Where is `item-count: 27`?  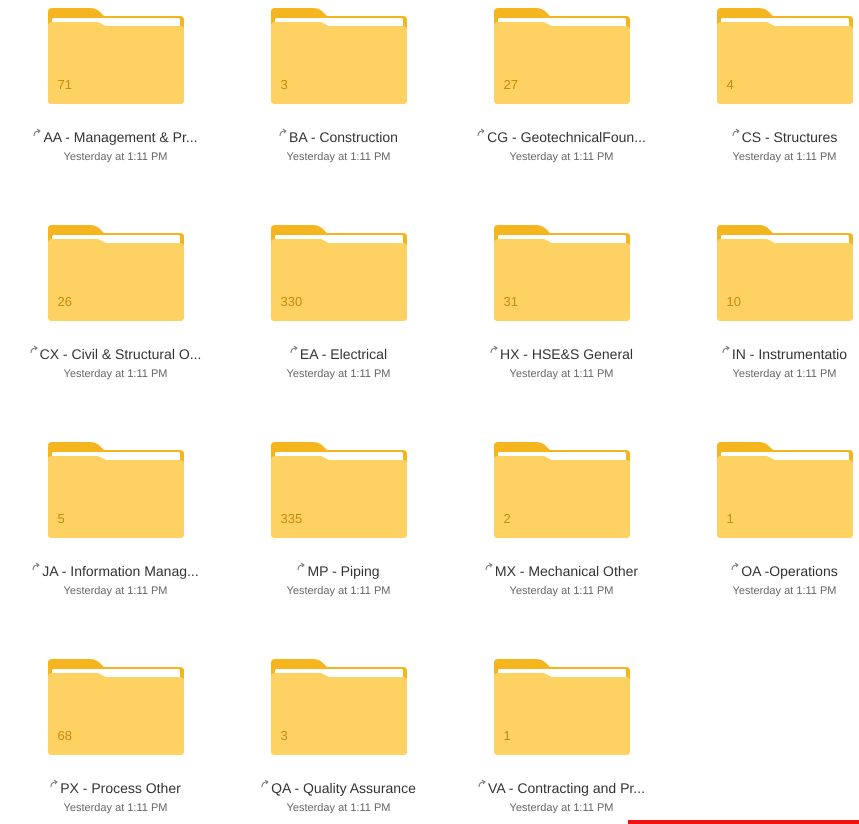 item-count: 27 is located at coordinates (511, 84).